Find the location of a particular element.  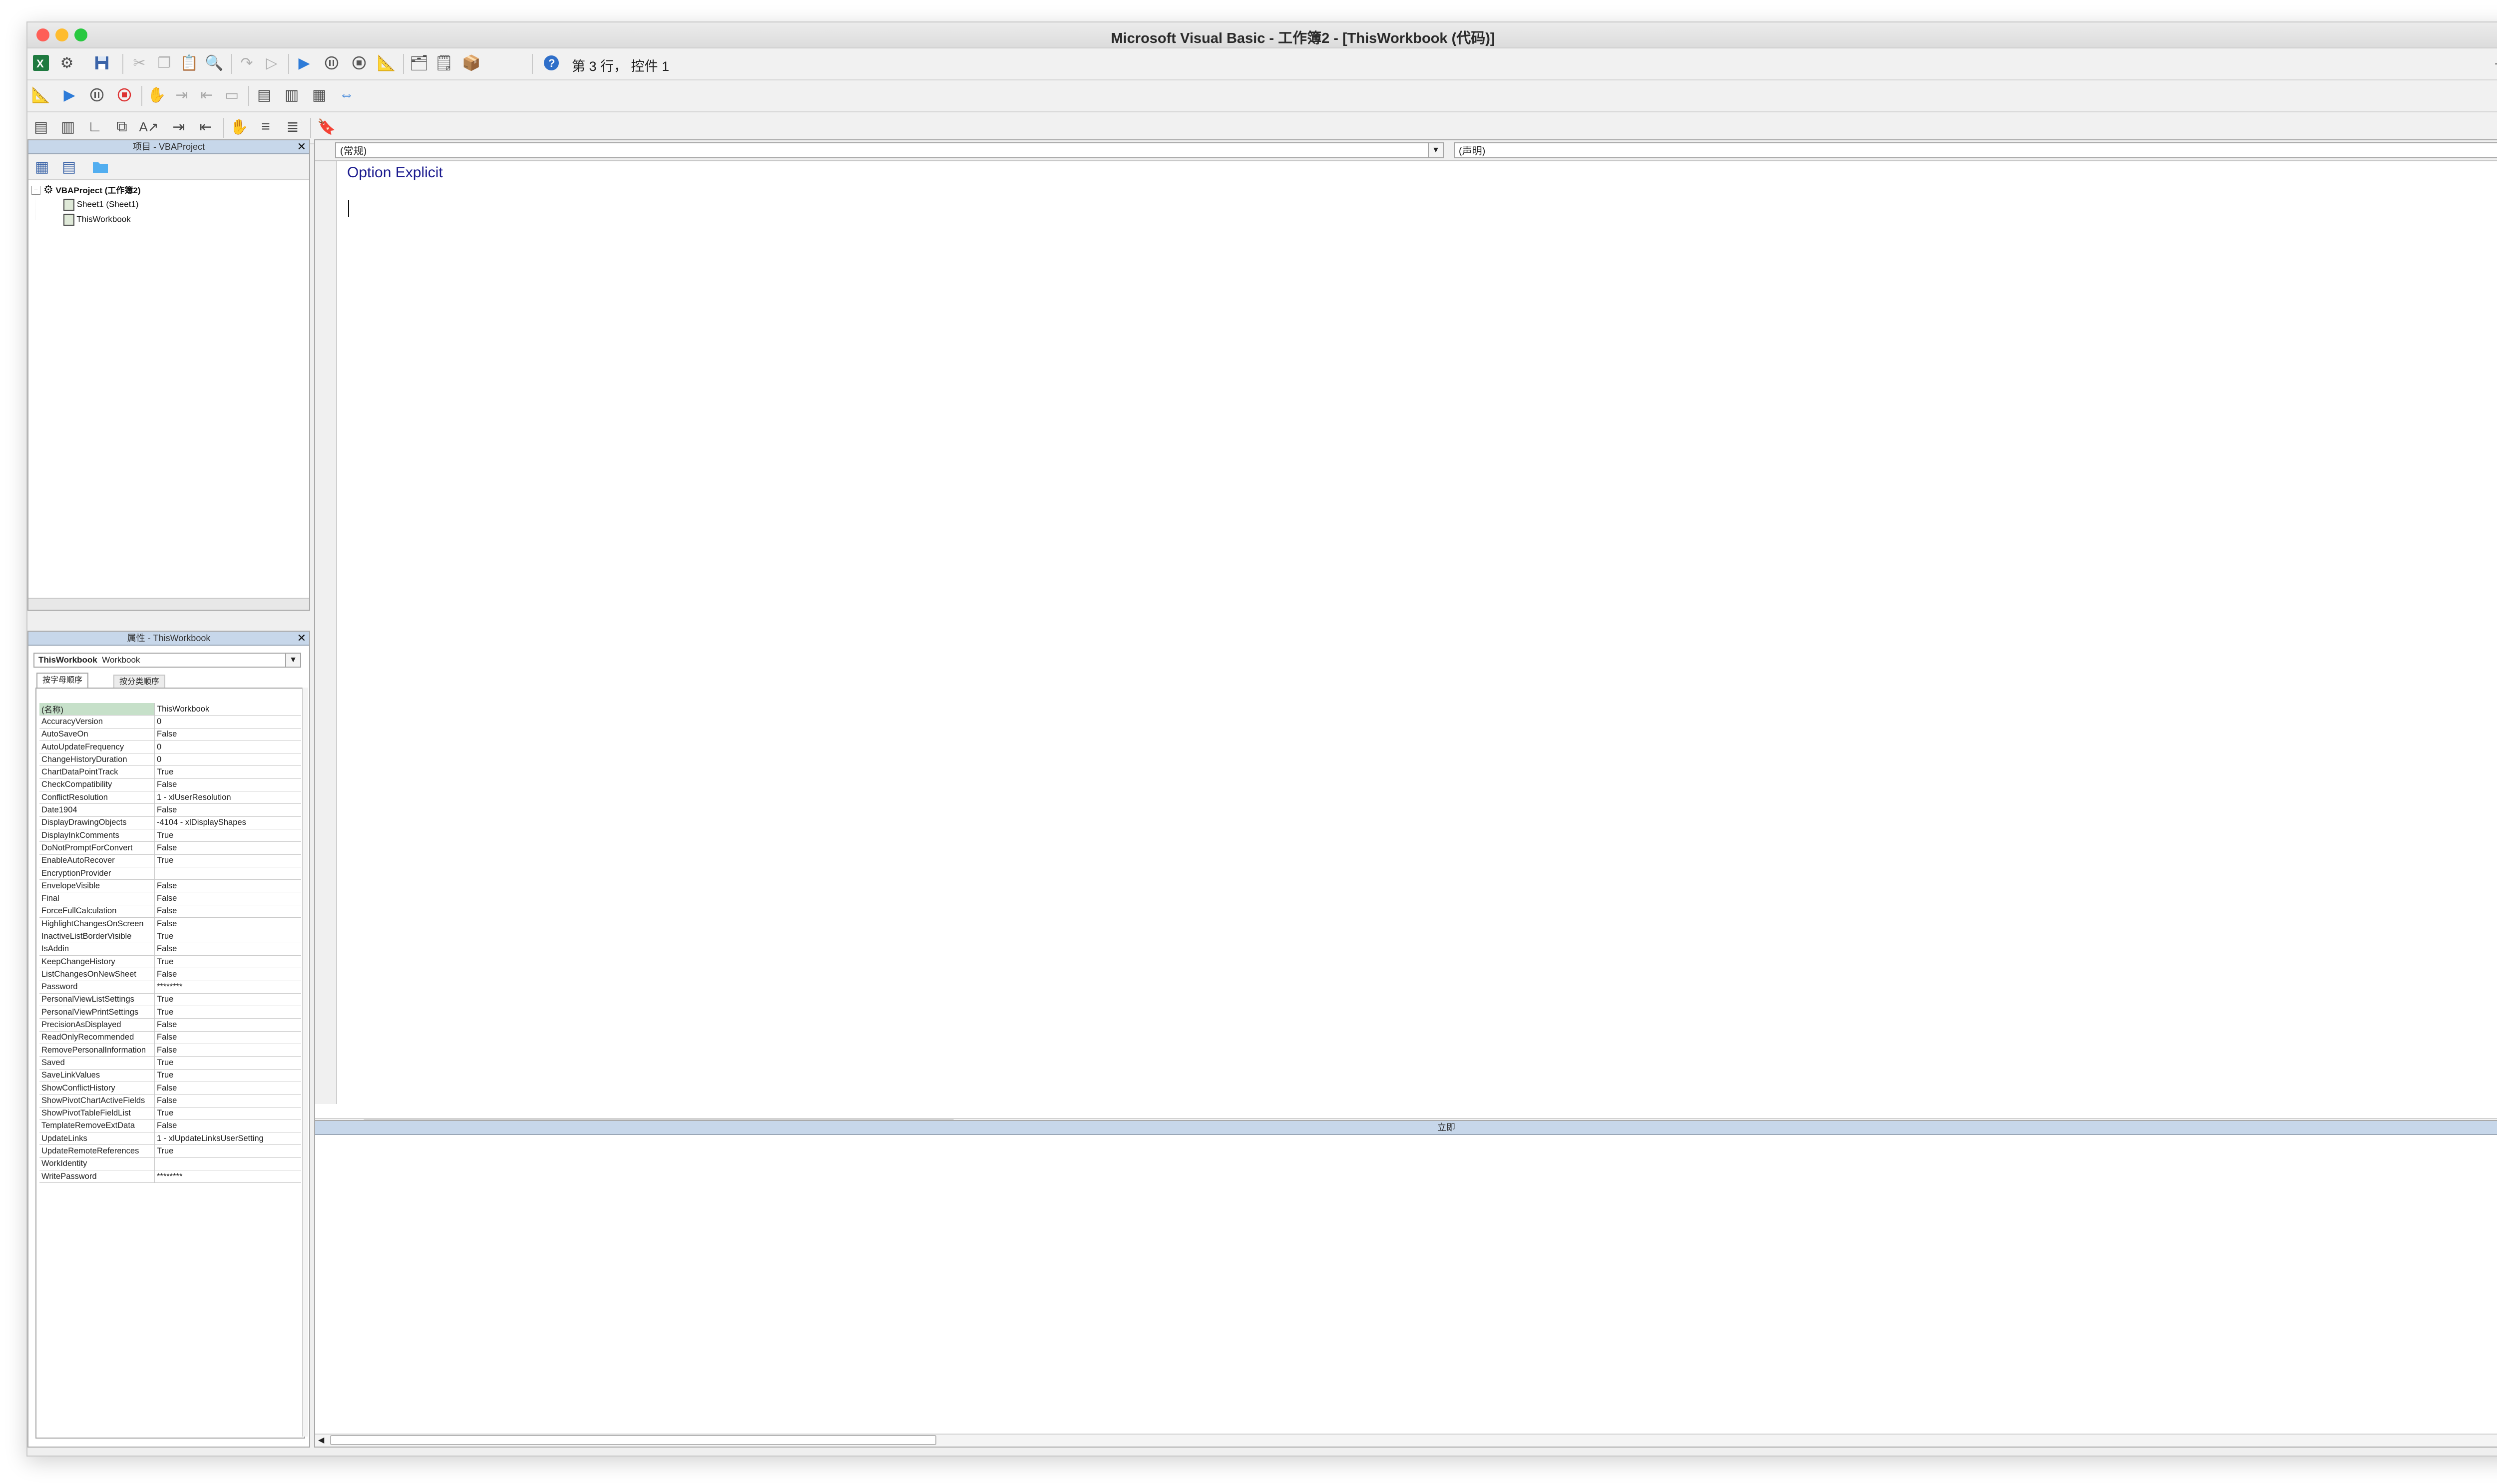

immediate-hscroll: ◀ ▶ is located at coordinates (1406, 1440).